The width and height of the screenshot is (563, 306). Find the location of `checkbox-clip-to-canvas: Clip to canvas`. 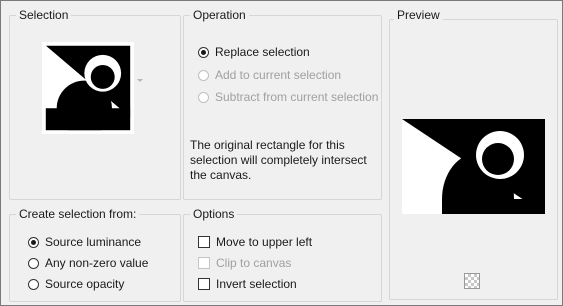

checkbox-clip-to-canvas: Clip to canvas is located at coordinates (244, 263).